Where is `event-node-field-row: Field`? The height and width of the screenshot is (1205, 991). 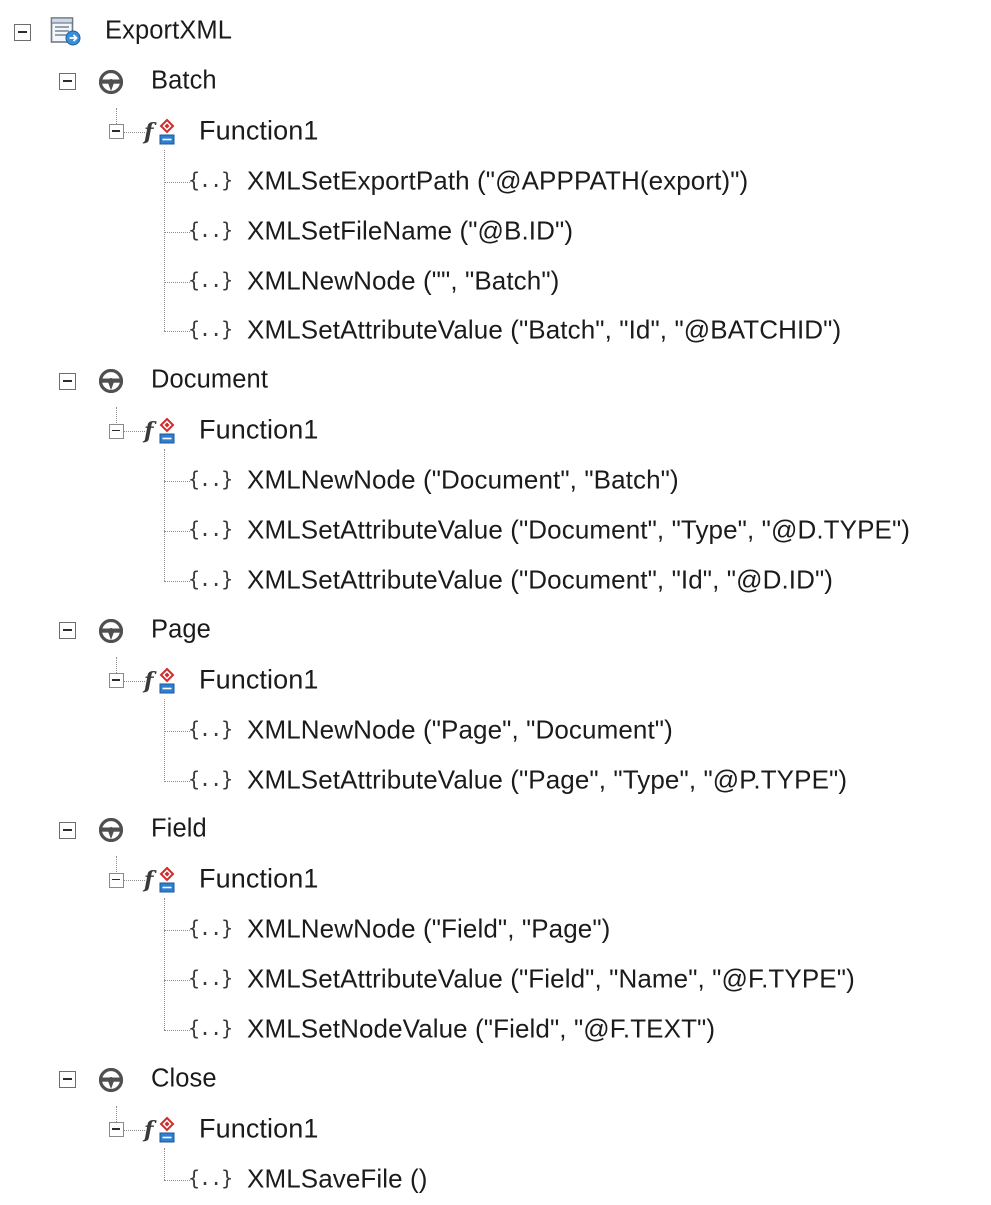
event-node-field-row: Field is located at coordinates (563, 830).